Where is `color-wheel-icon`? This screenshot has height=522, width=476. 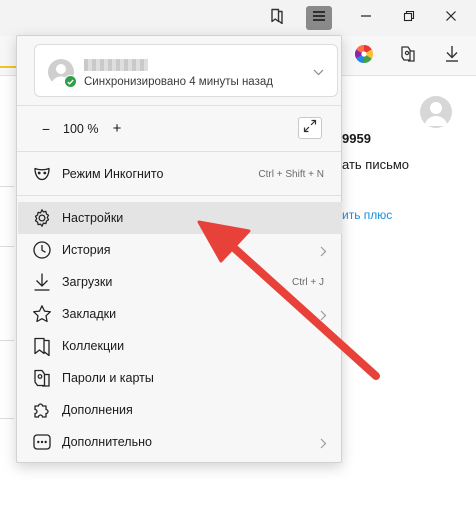 color-wheel-icon is located at coordinates (364, 56).